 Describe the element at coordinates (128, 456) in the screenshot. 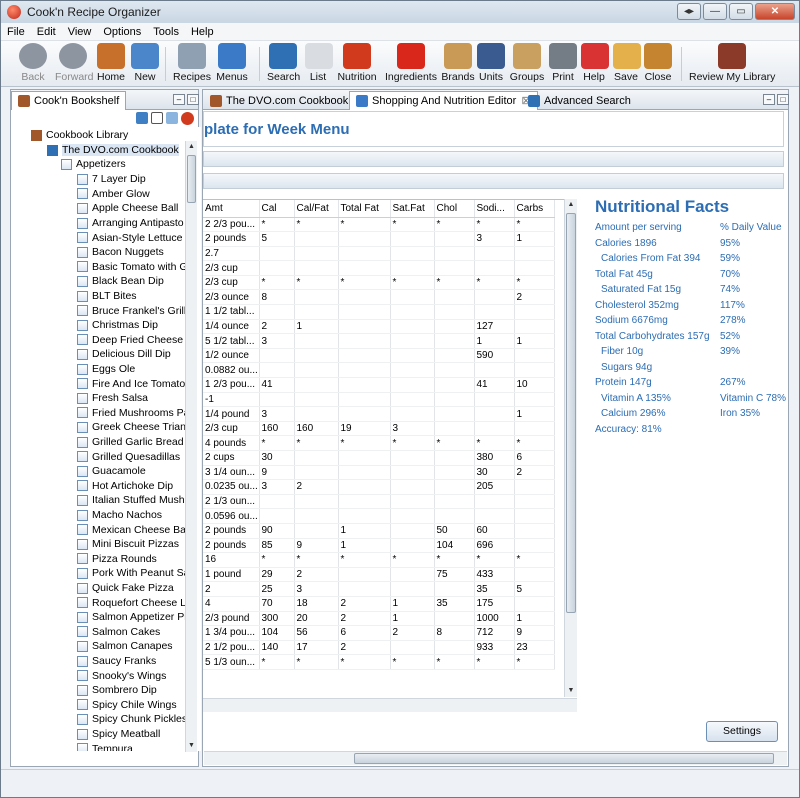

I see `tree-recipe-item: Grilled Quesadillas` at that location.